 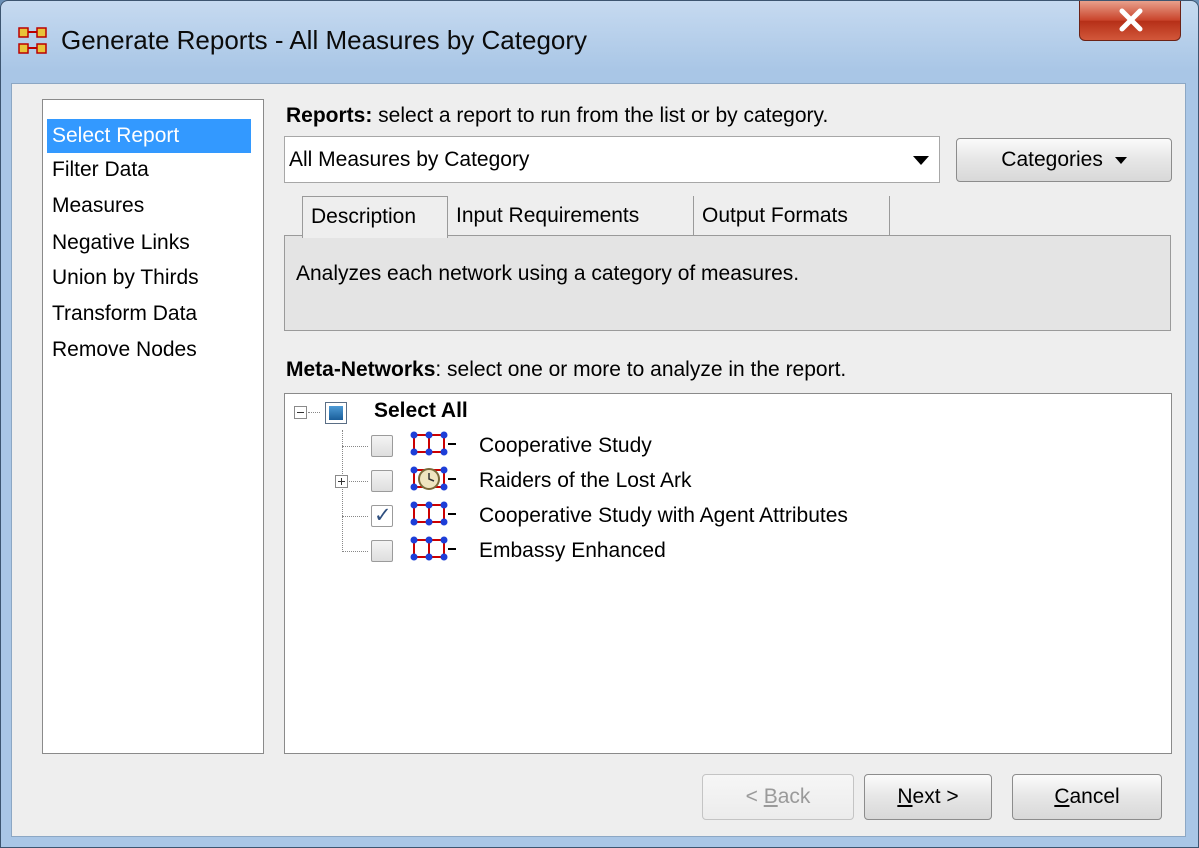 What do you see at coordinates (125, 278) in the screenshot?
I see `nav-item-union-by-thirds: Union by Thirds` at bounding box center [125, 278].